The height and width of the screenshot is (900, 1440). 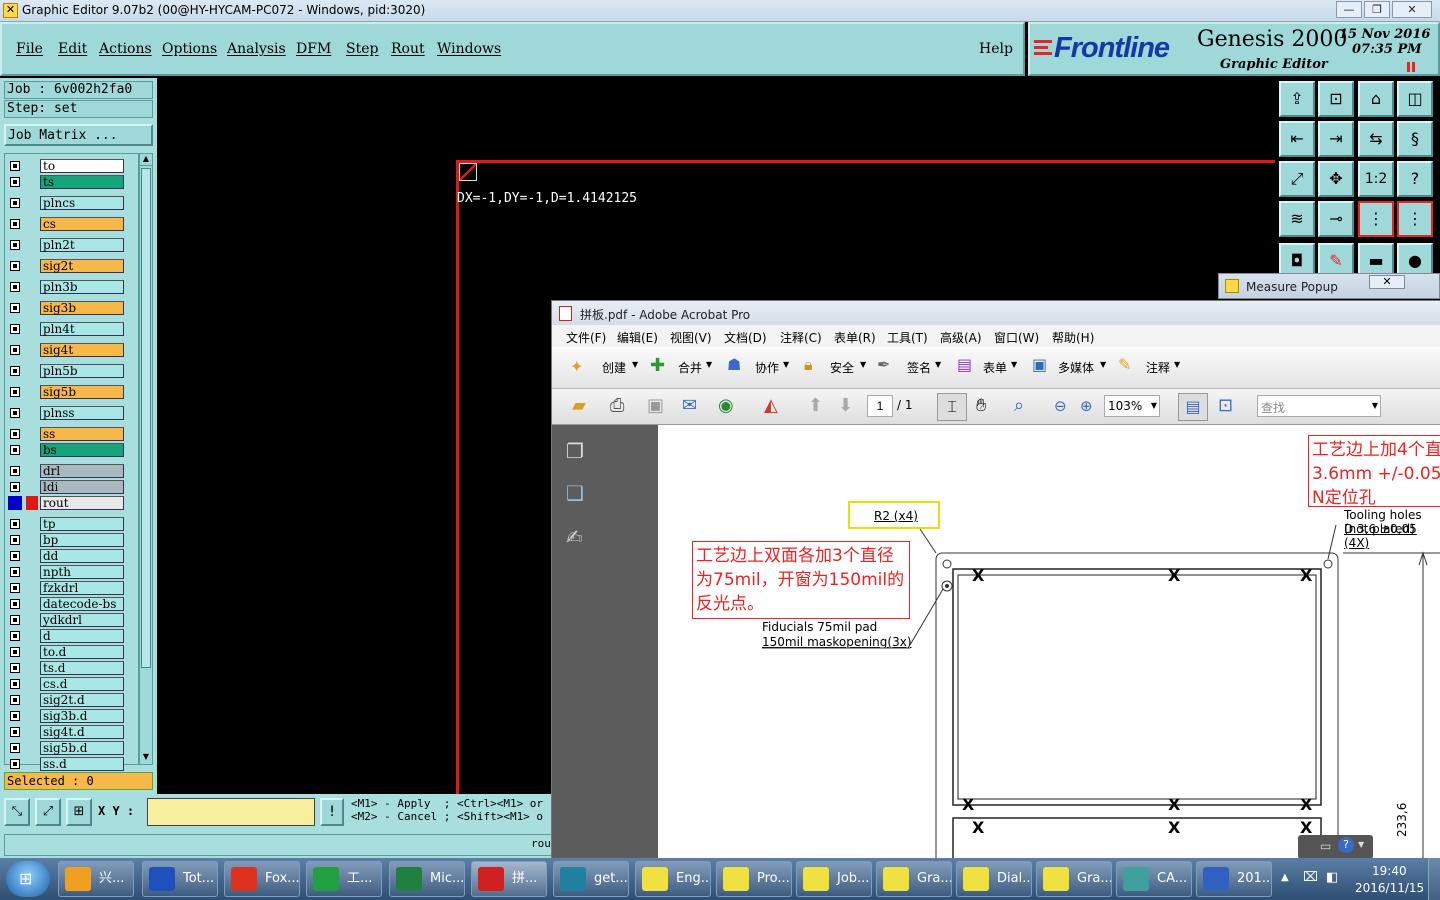 I want to click on zoom-home-icon: ⇪, so click(x=1297, y=99).